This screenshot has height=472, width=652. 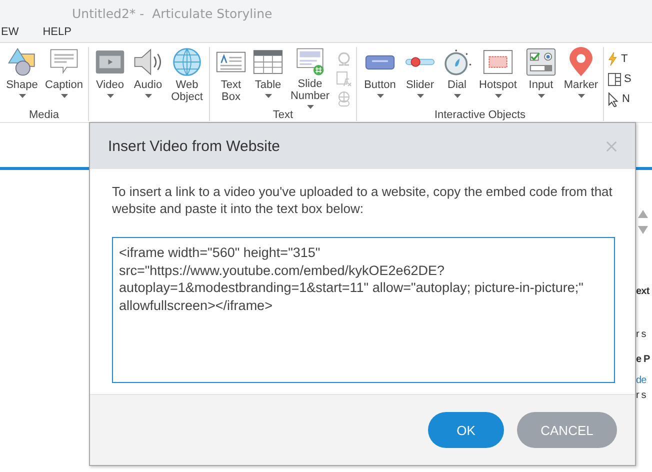 What do you see at coordinates (172, 13) in the screenshot?
I see `window-title: Untitled2* - Articulate Storyline` at bounding box center [172, 13].